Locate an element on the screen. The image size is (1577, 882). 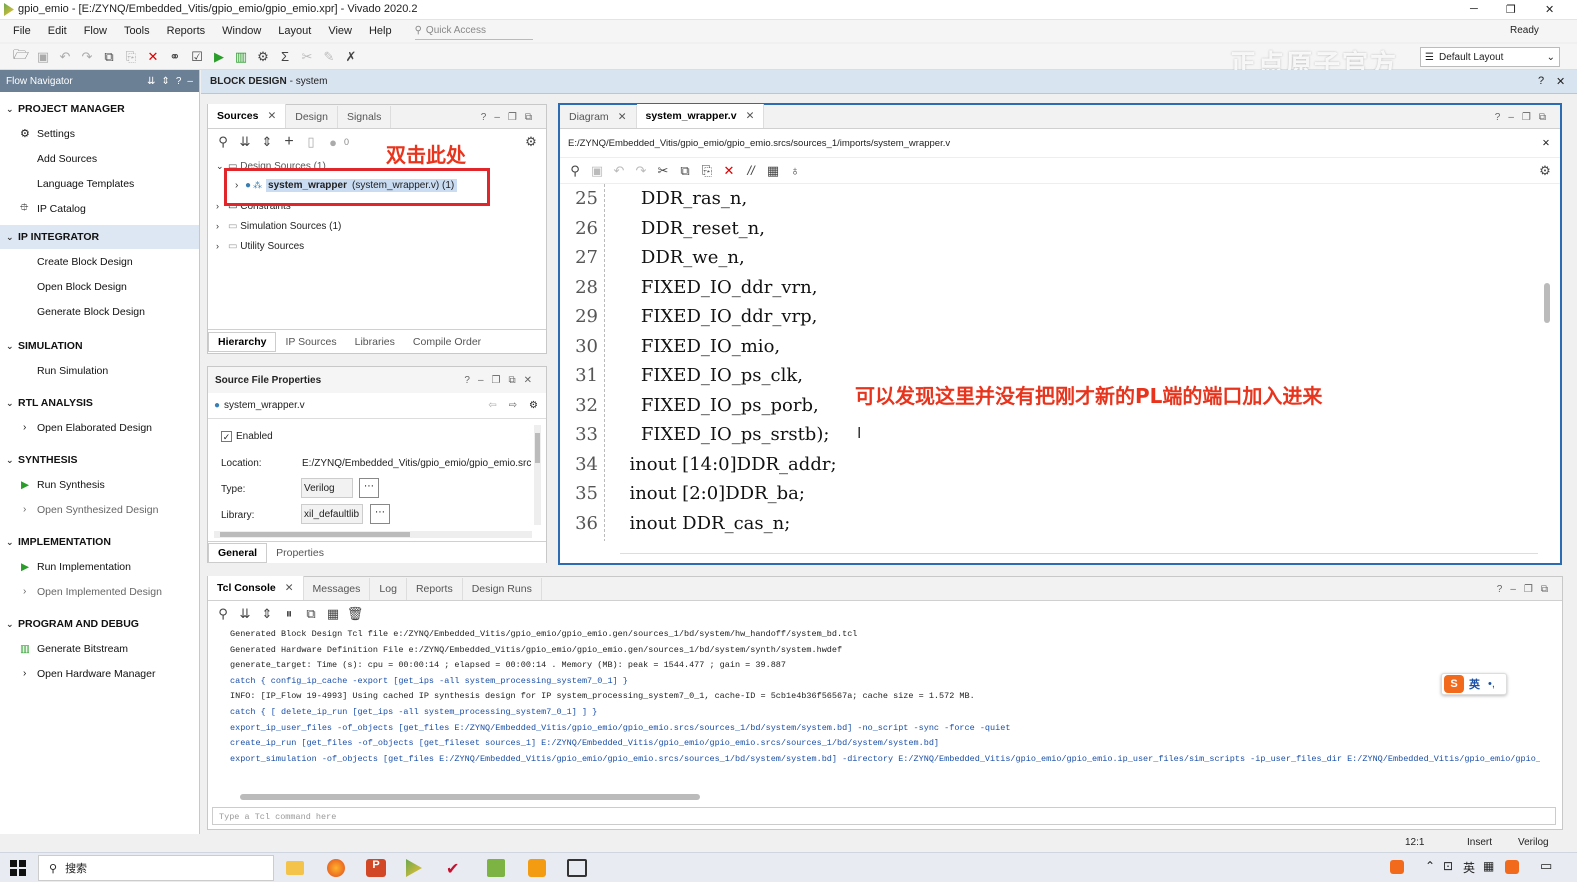
table-icon: ▦ is located at coordinates (333, 614).